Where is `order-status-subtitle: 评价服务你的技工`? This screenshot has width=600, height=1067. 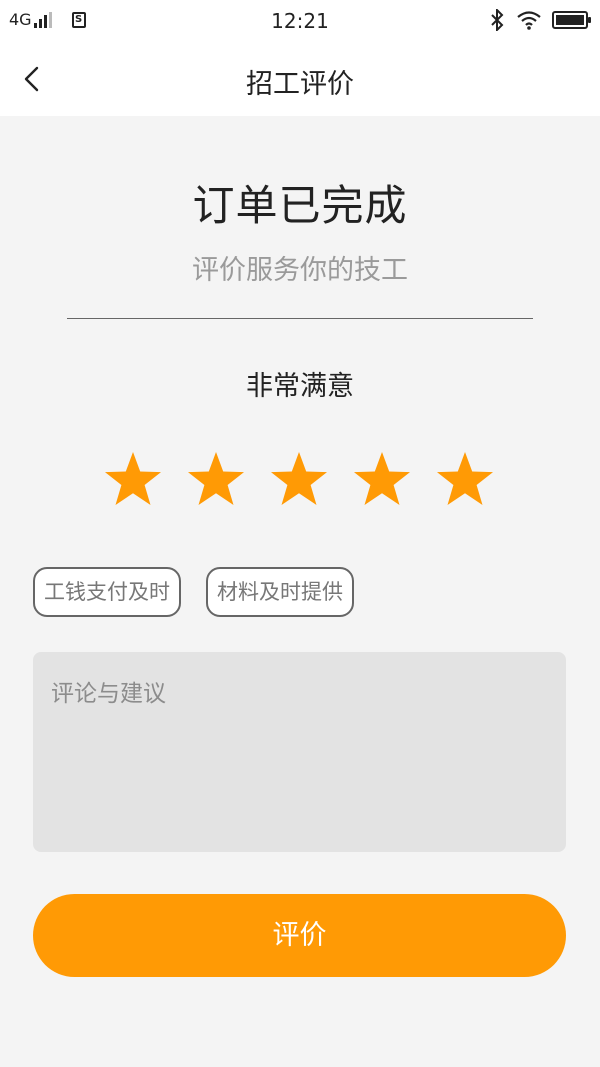 order-status-subtitle: 评价服务你的技工 is located at coordinates (300, 270).